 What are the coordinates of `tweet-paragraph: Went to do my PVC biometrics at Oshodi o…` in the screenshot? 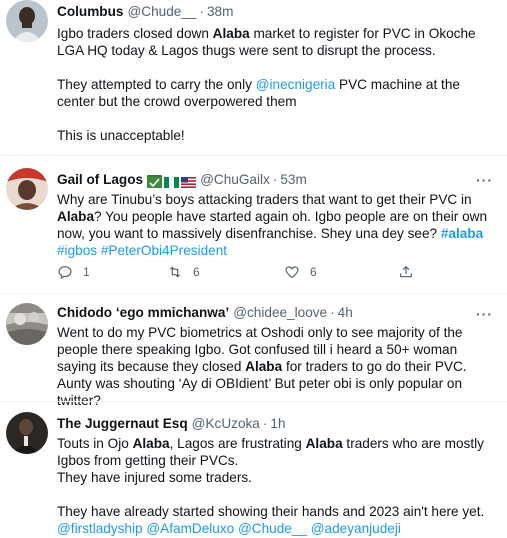 It's located at (278, 366).